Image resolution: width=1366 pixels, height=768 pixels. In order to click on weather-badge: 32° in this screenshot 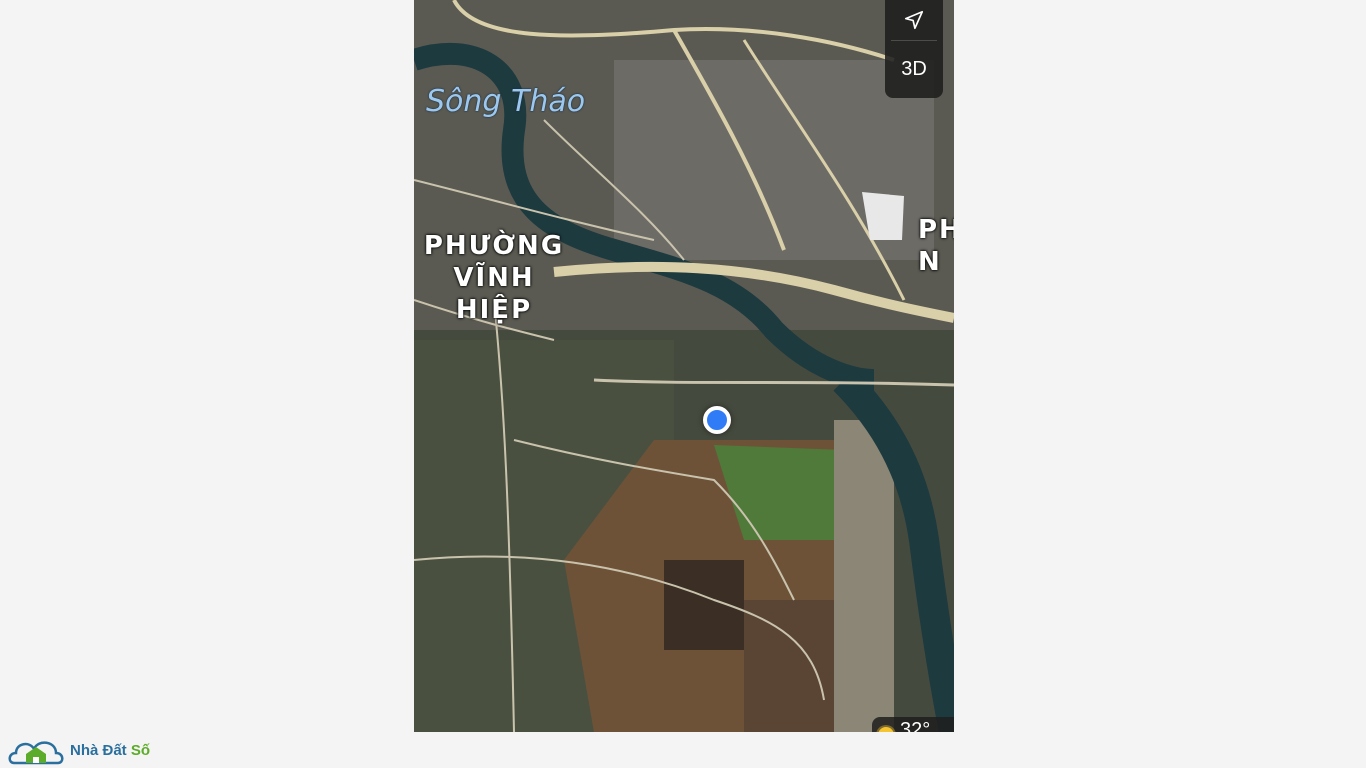, I will do `click(913, 724)`.